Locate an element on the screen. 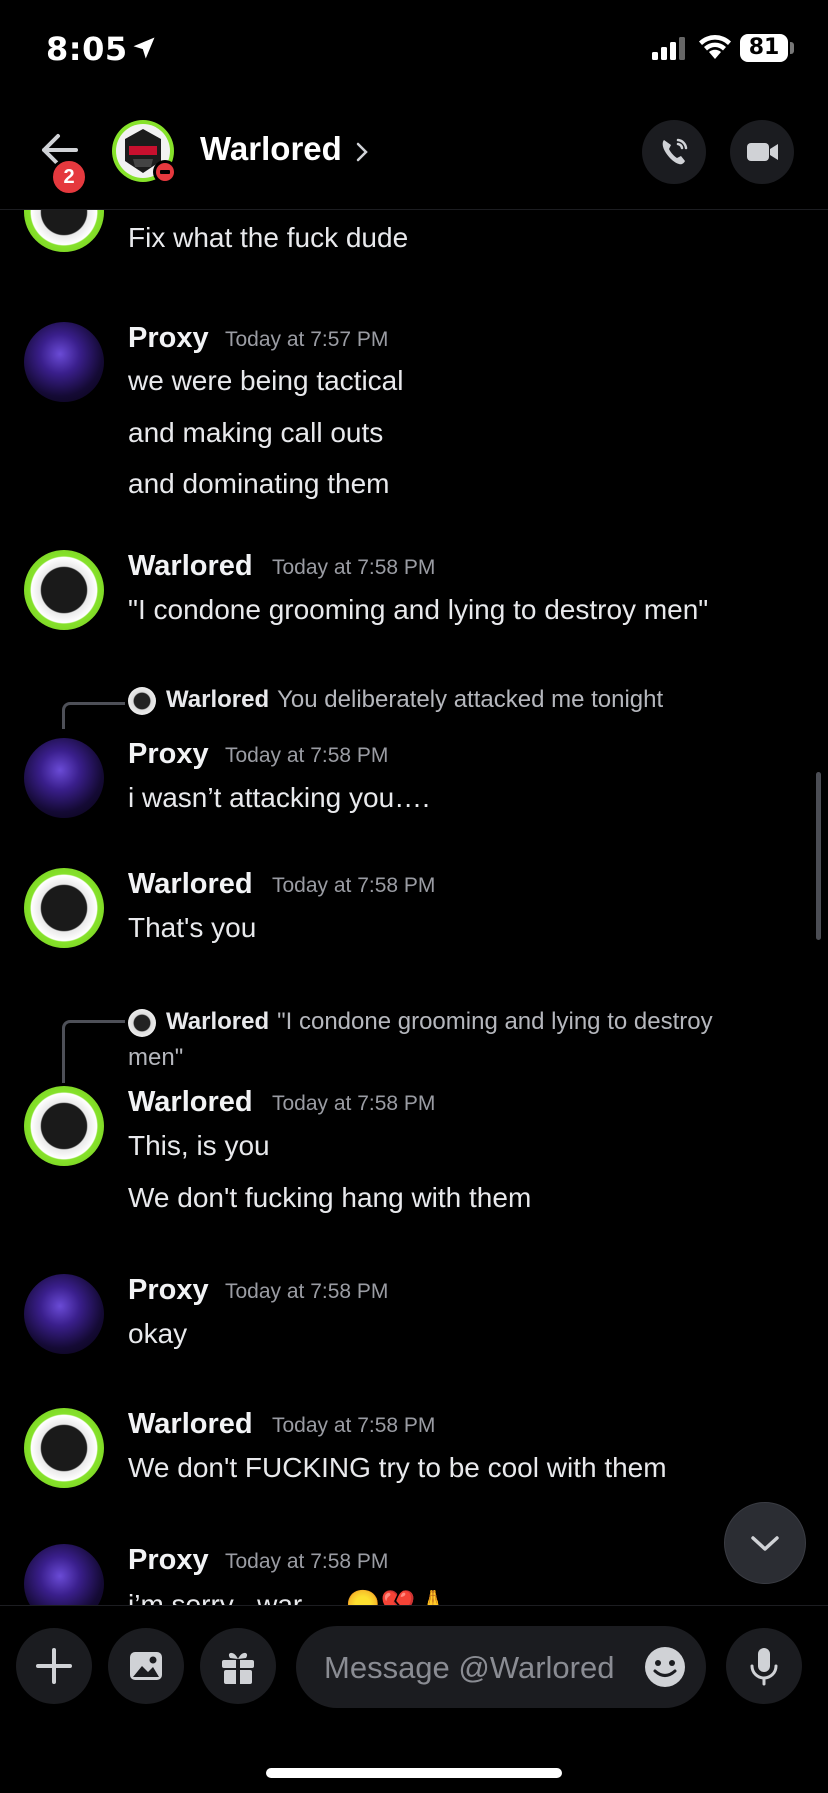 Image resolution: width=828 pixels, height=1793 pixels. chat-header: 2 Warlored is located at coordinates (414, 155).